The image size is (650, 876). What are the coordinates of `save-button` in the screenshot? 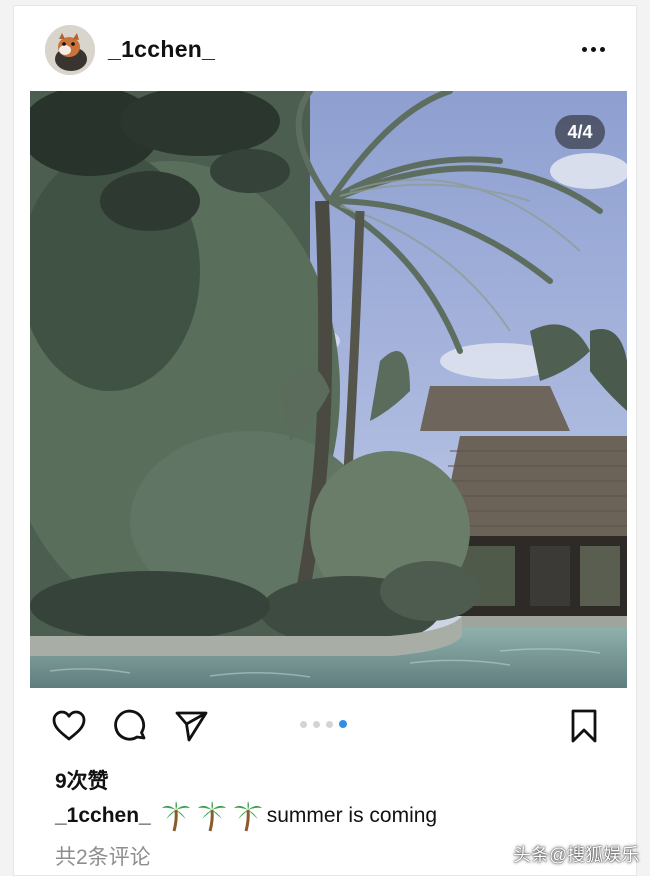 It's located at (585, 727).